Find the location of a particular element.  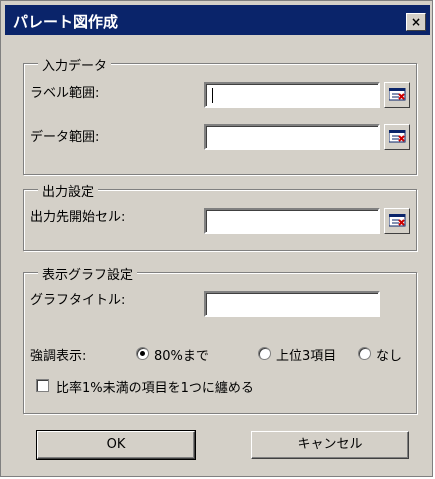

title-bar: パレート図作成 × is located at coordinates (217, 20).